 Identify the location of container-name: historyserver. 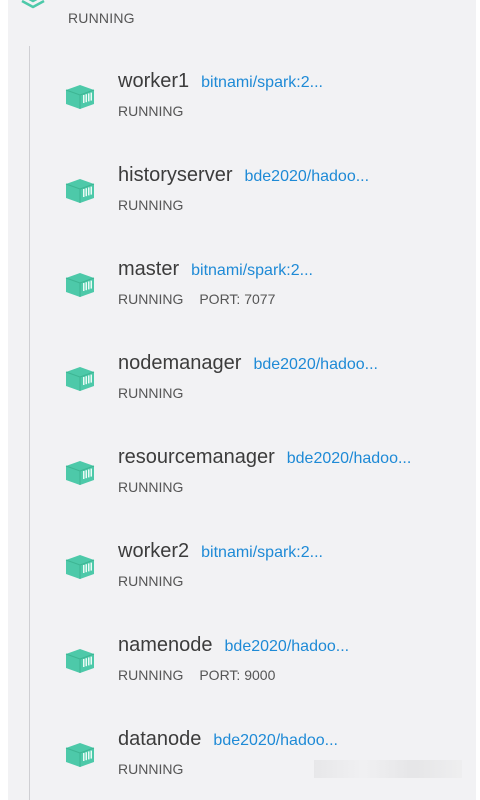
(175, 175).